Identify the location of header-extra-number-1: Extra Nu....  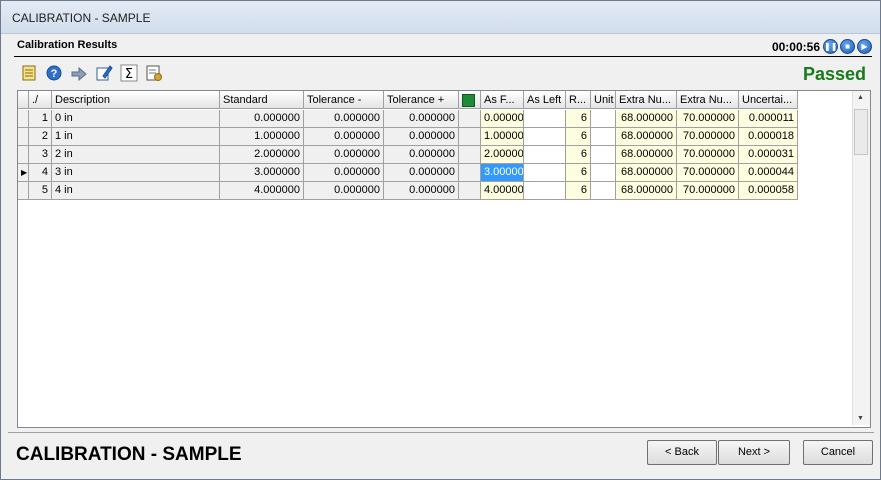
(646, 100).